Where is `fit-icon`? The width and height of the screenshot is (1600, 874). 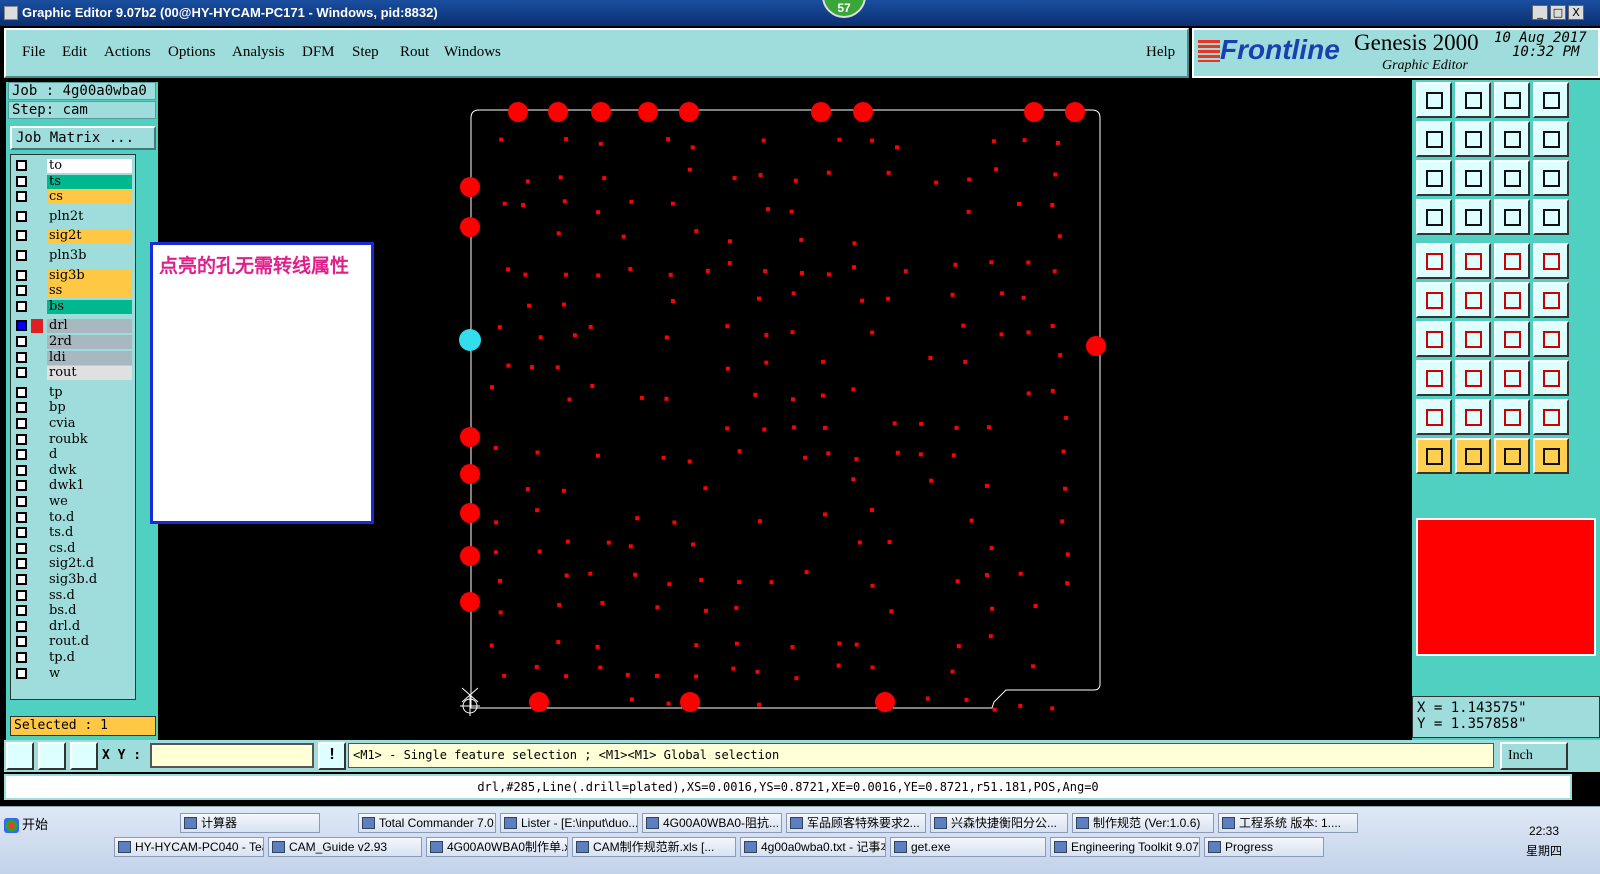 fit-icon is located at coordinates (1434, 178).